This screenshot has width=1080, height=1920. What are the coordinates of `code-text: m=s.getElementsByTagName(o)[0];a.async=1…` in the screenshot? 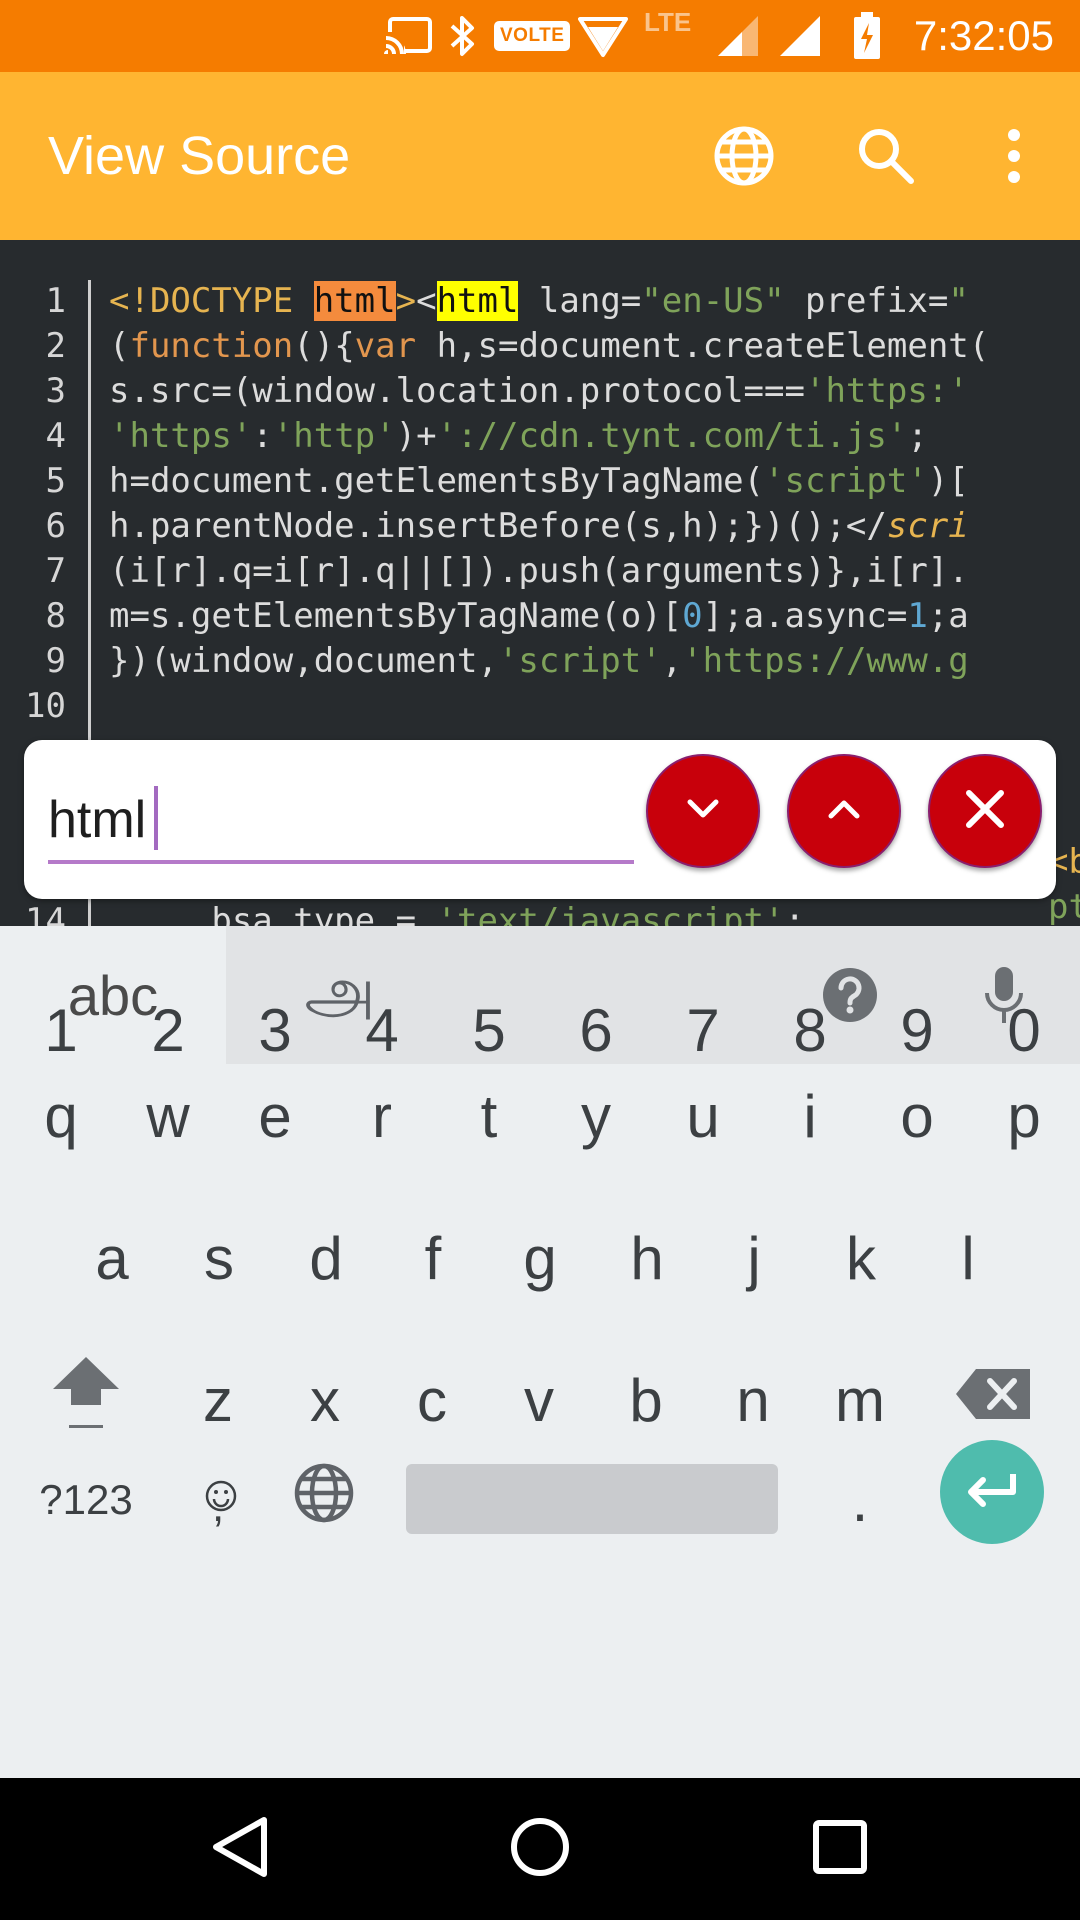 It's located at (539, 616).